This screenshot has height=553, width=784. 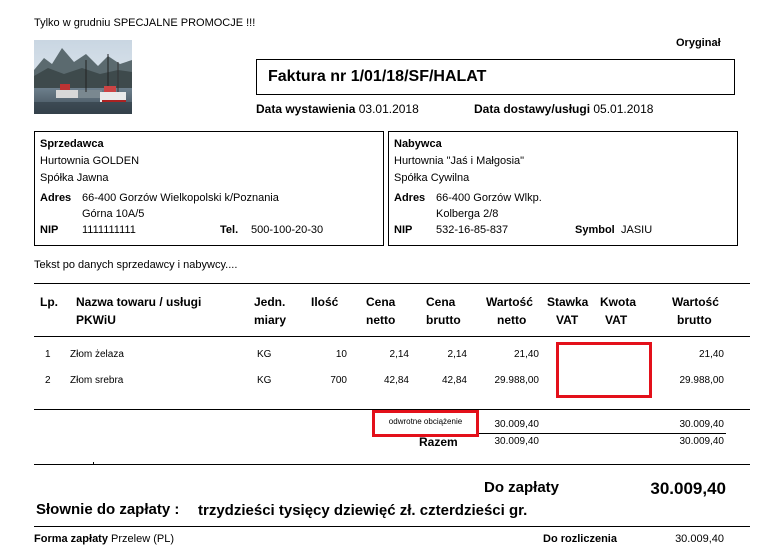 What do you see at coordinates (108, 509) in the screenshot?
I see `in-words-label: Słownie do zapłaty :` at bounding box center [108, 509].